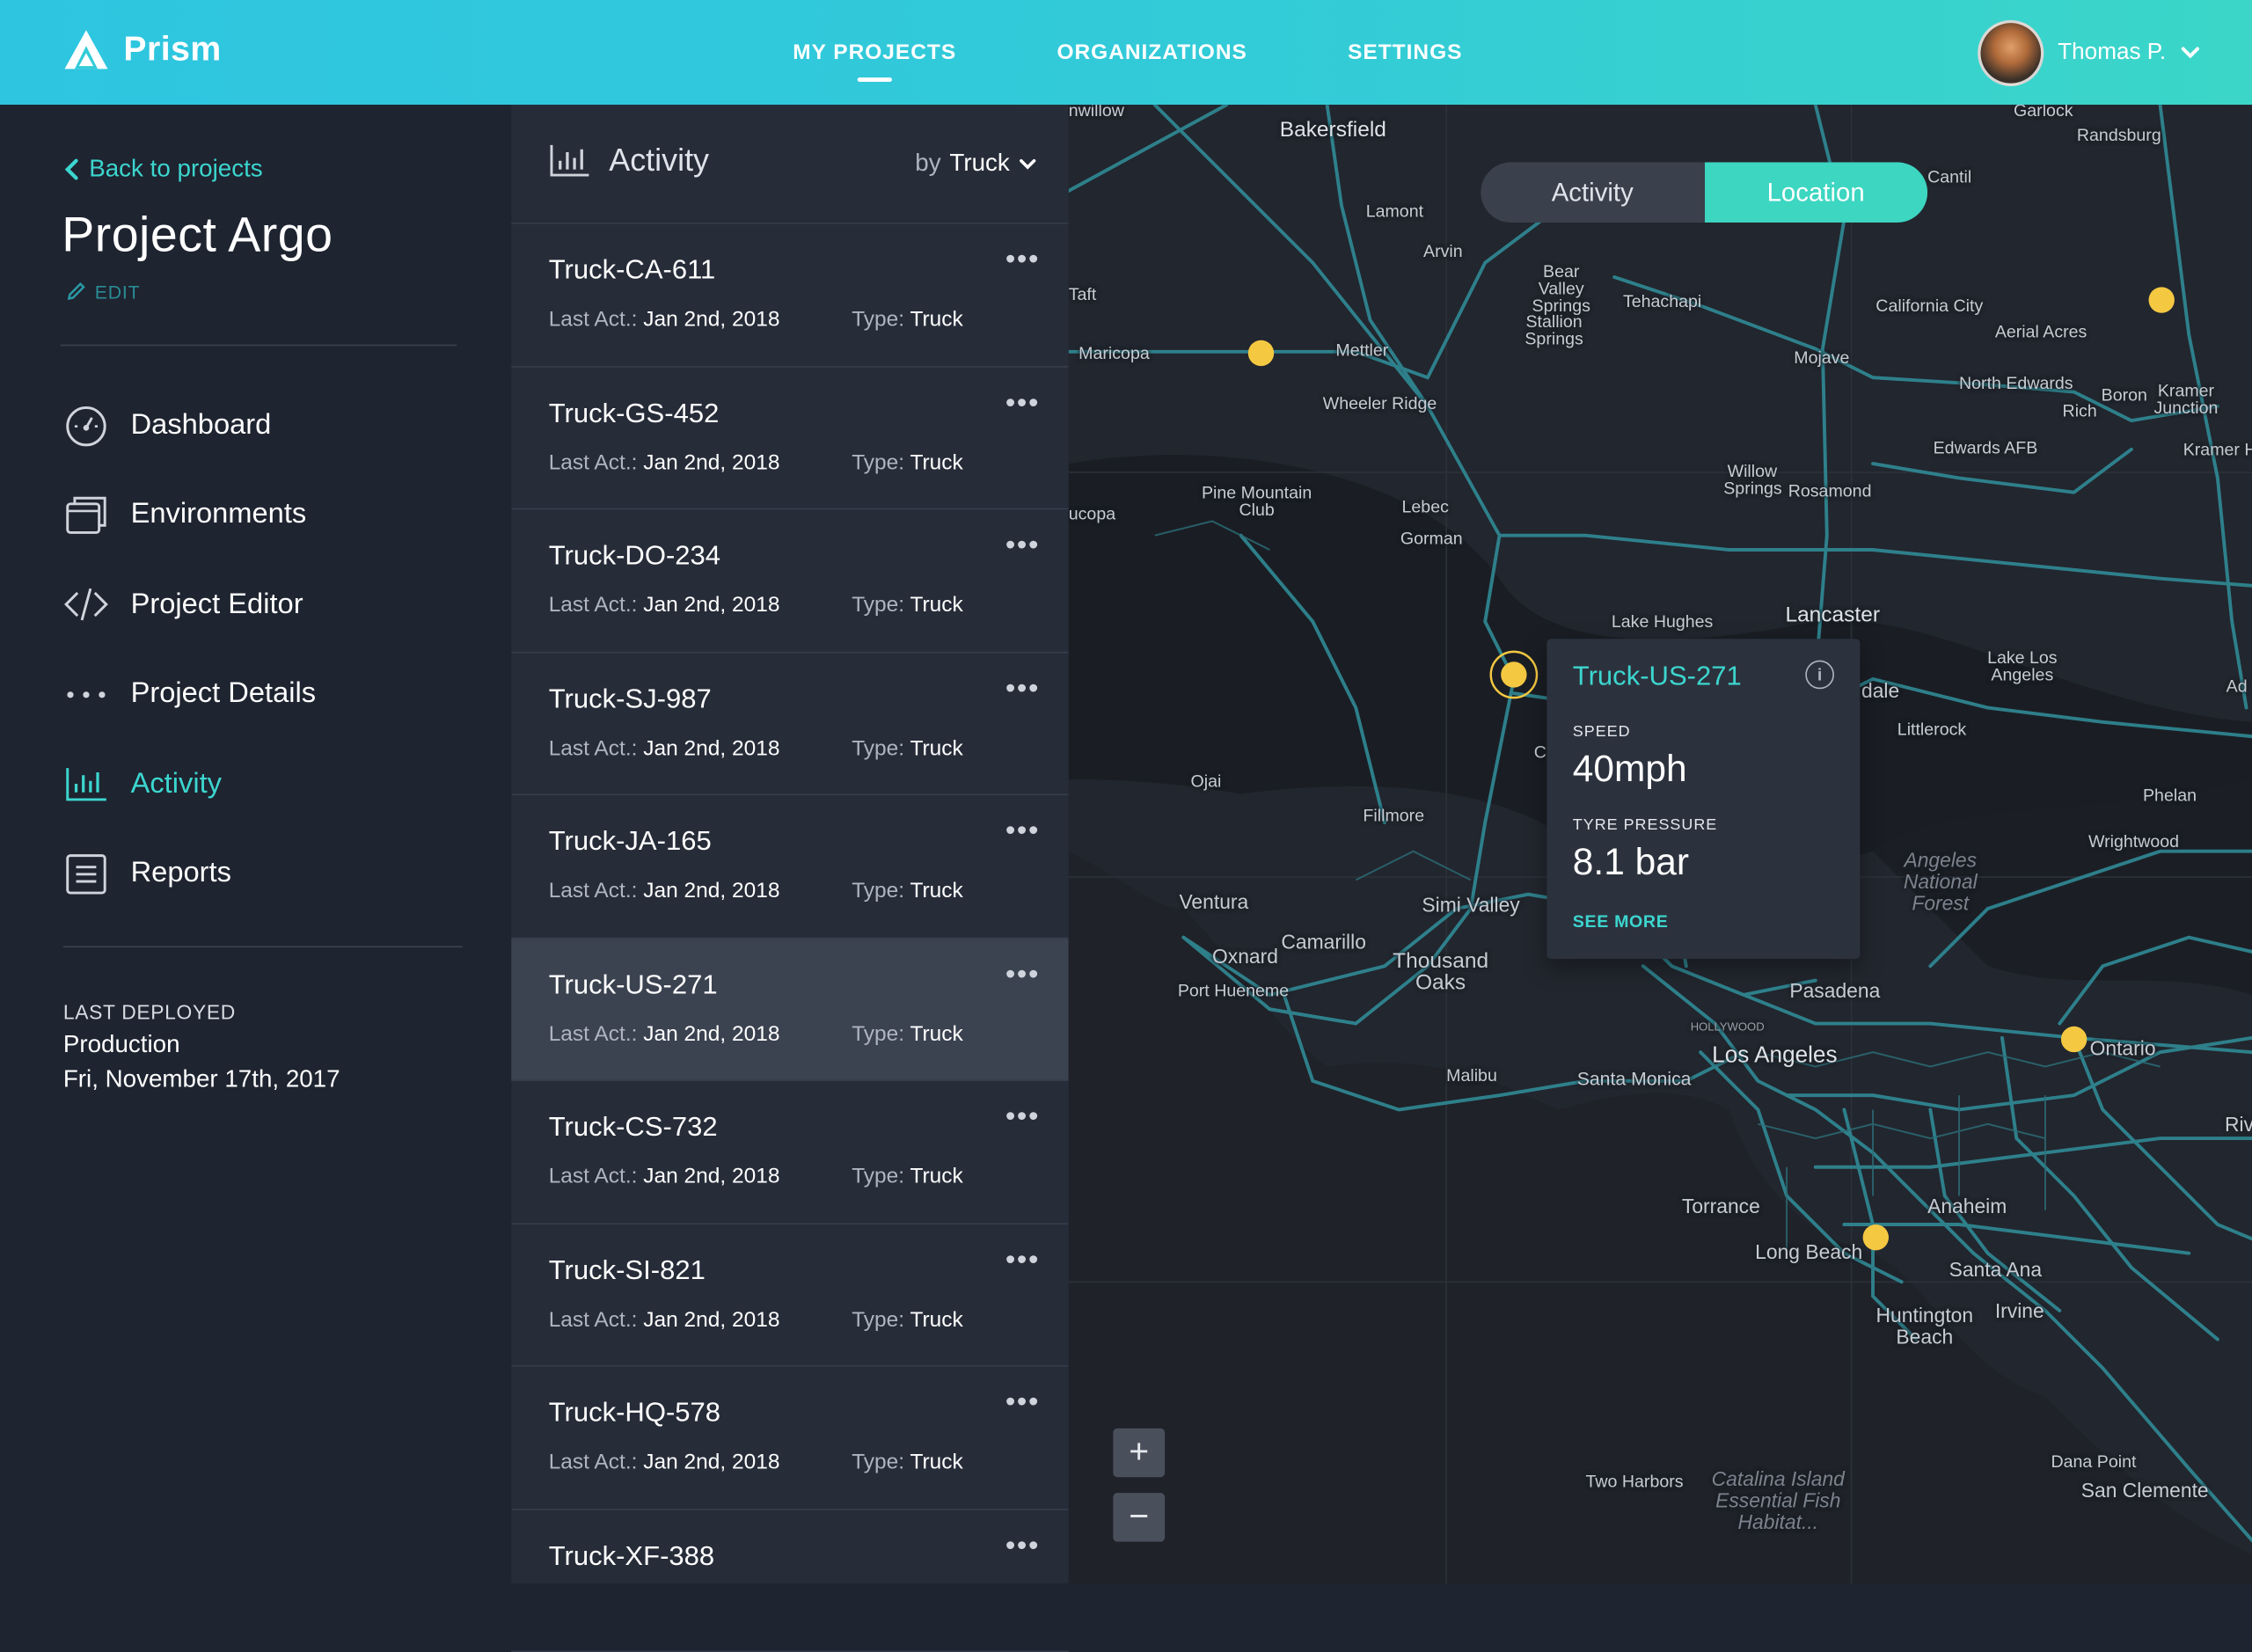  I want to click on map-label: Phelan, so click(2169, 796).